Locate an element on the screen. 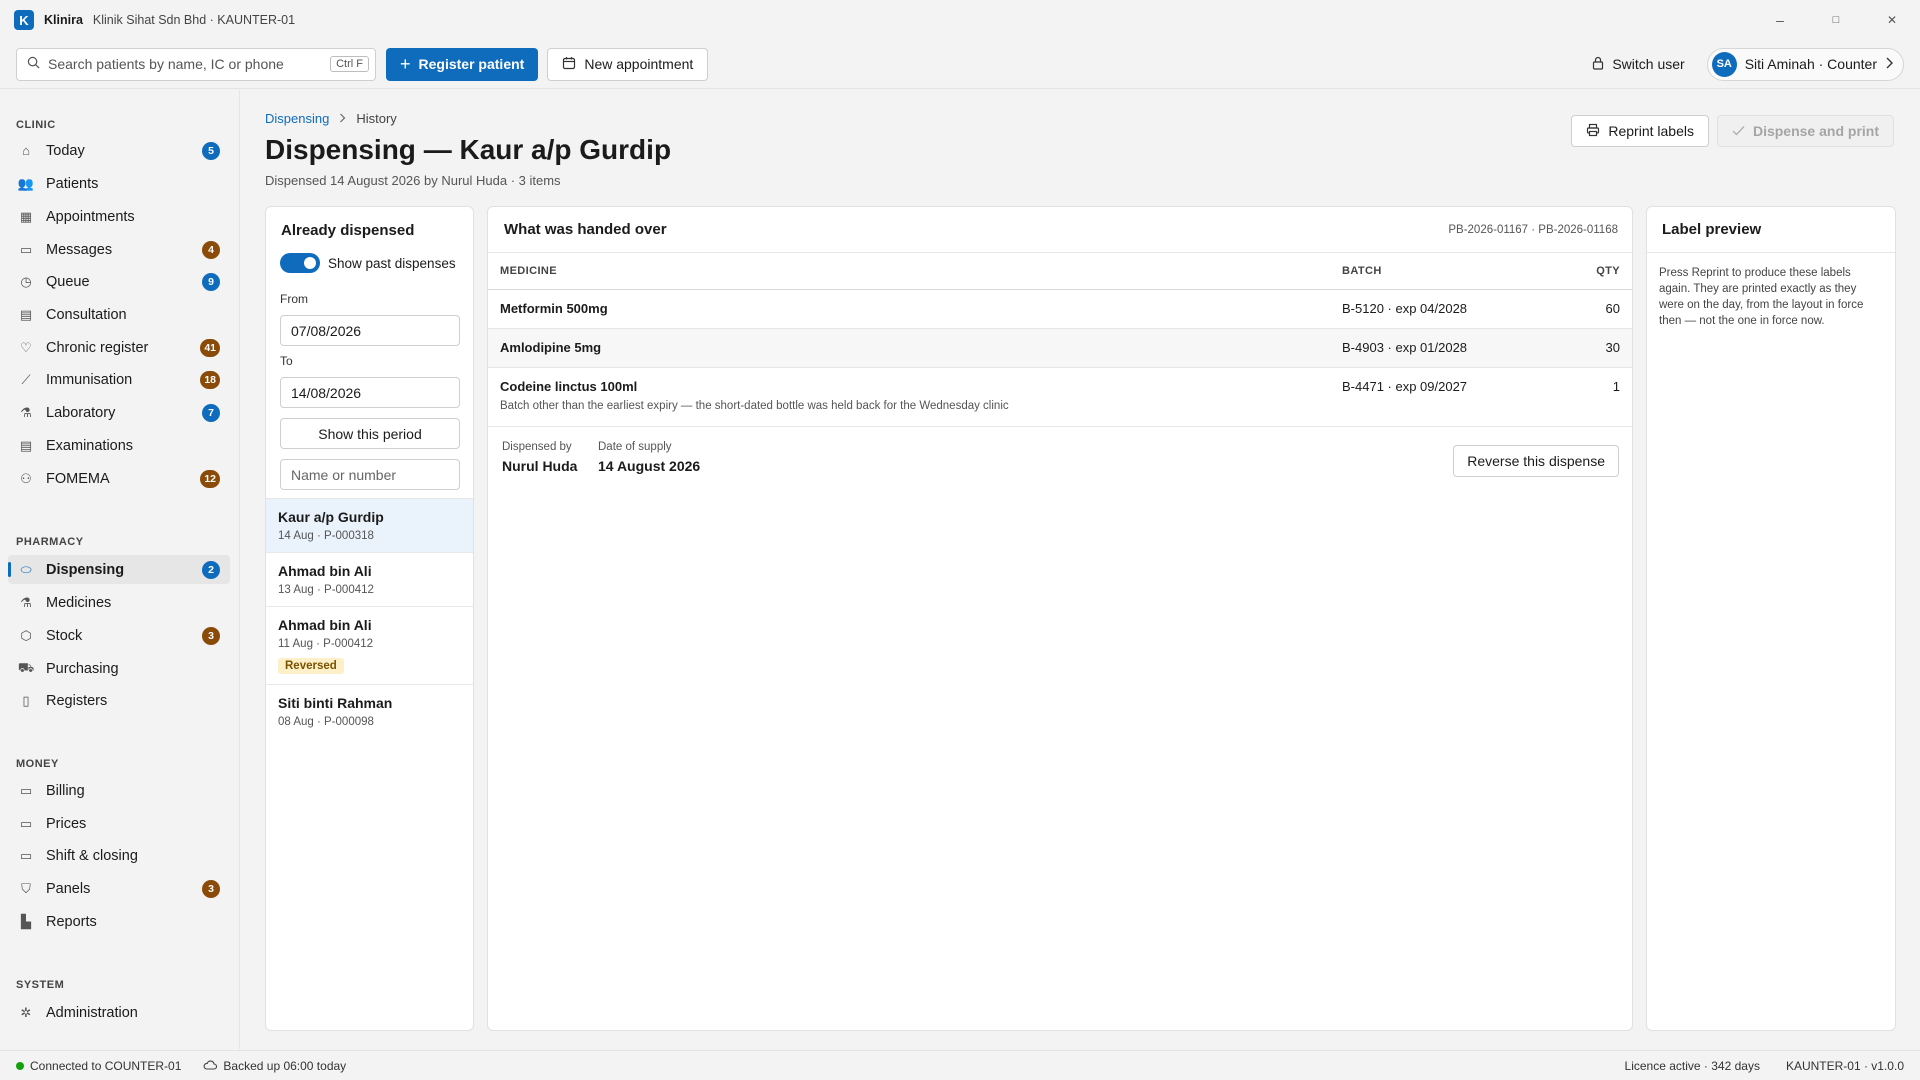 The width and height of the screenshot is (1920, 1080). sidebar-item-label: Today is located at coordinates (65, 150).